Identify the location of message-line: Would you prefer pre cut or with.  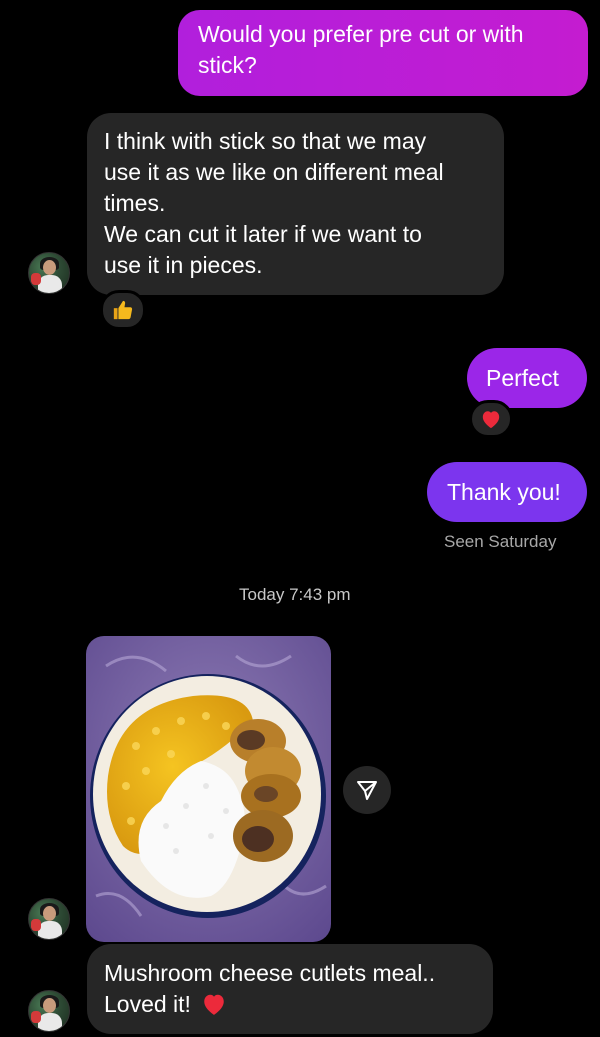
(361, 34).